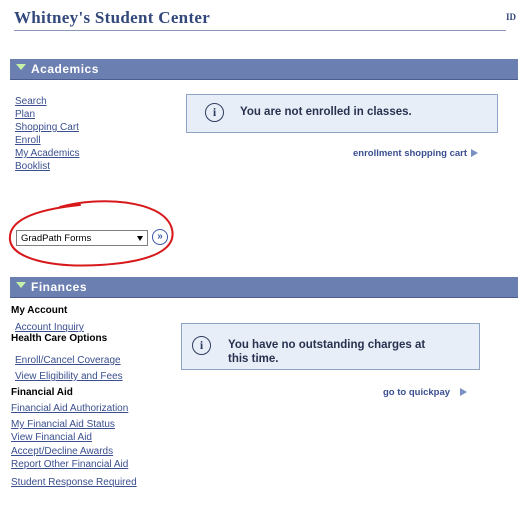 The width and height of the screenshot is (520, 515). Describe the element at coordinates (416, 392) in the screenshot. I see `quickpay-label: go to quickpay` at that location.